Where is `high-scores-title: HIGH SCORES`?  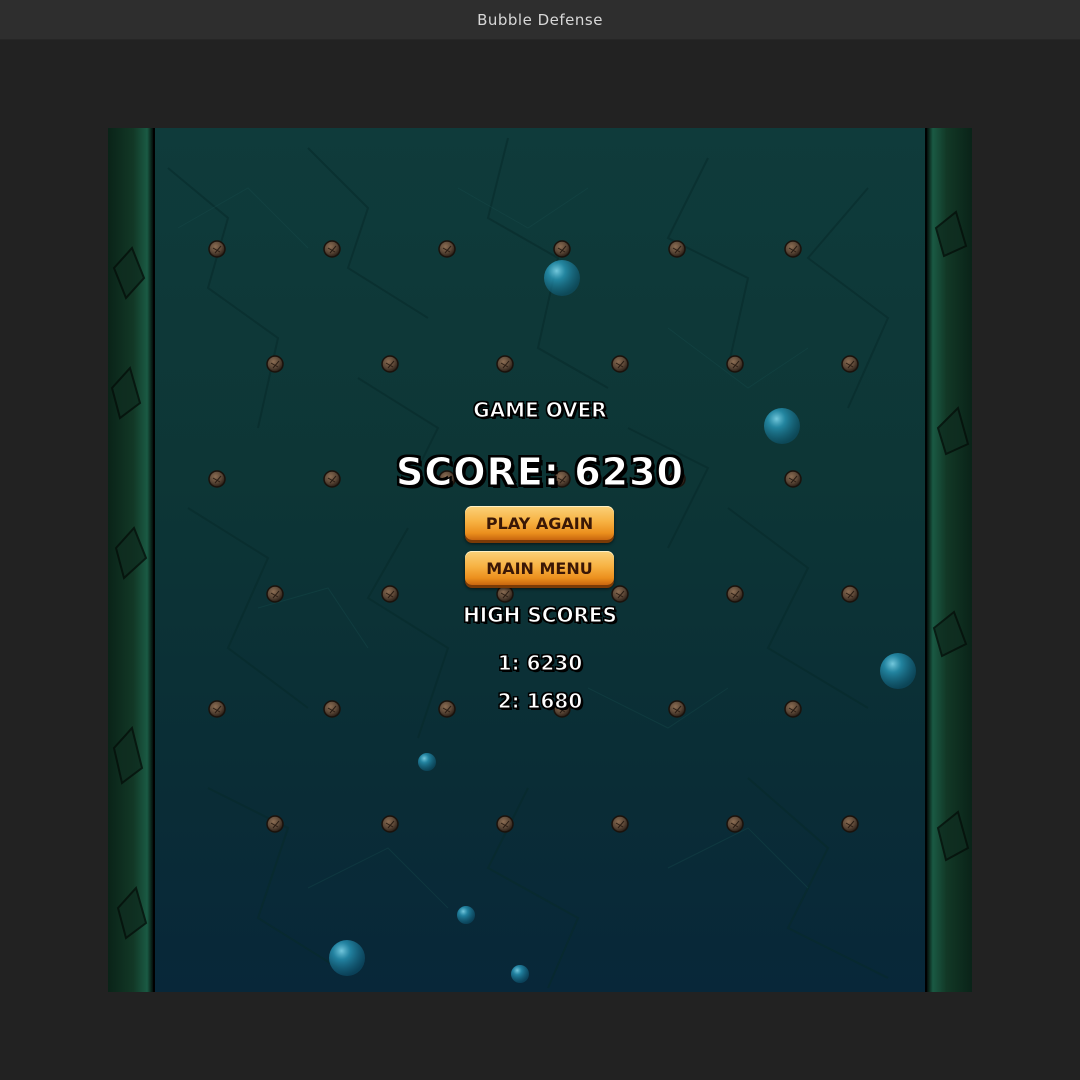
high-scores-title: HIGH SCORES is located at coordinates (540, 615).